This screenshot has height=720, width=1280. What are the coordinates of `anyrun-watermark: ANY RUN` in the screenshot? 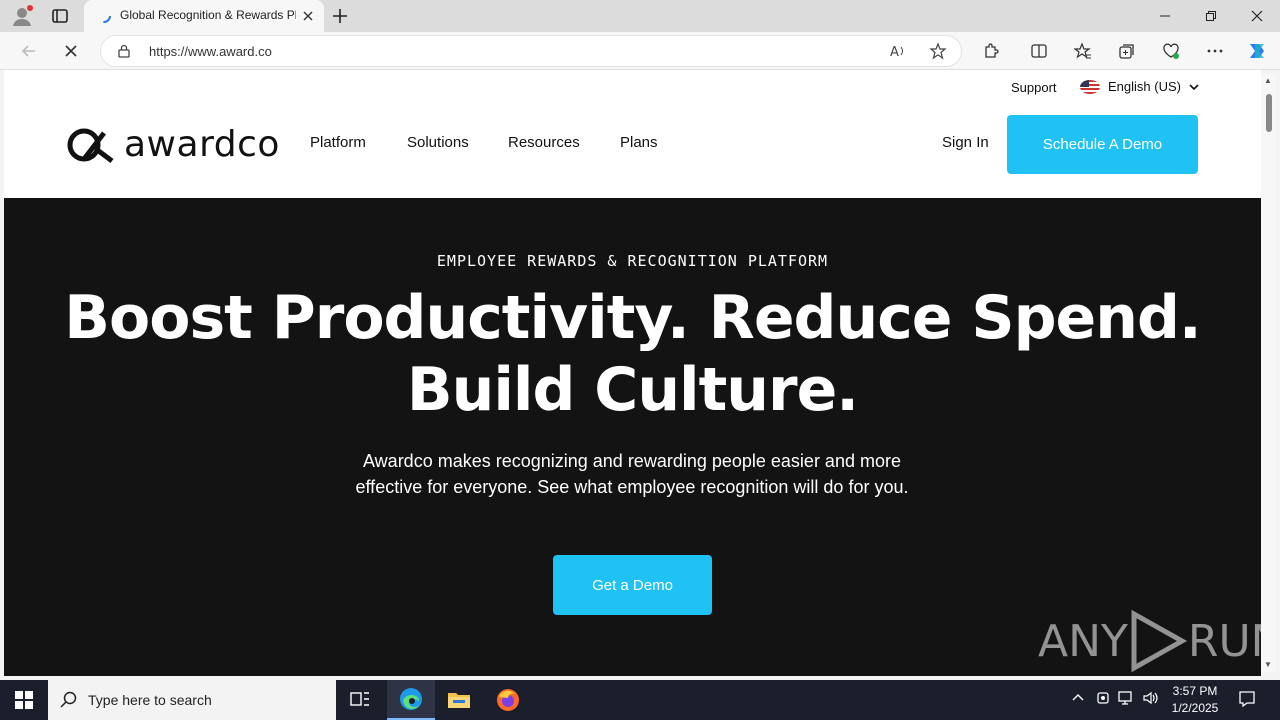 It's located at (1149, 641).